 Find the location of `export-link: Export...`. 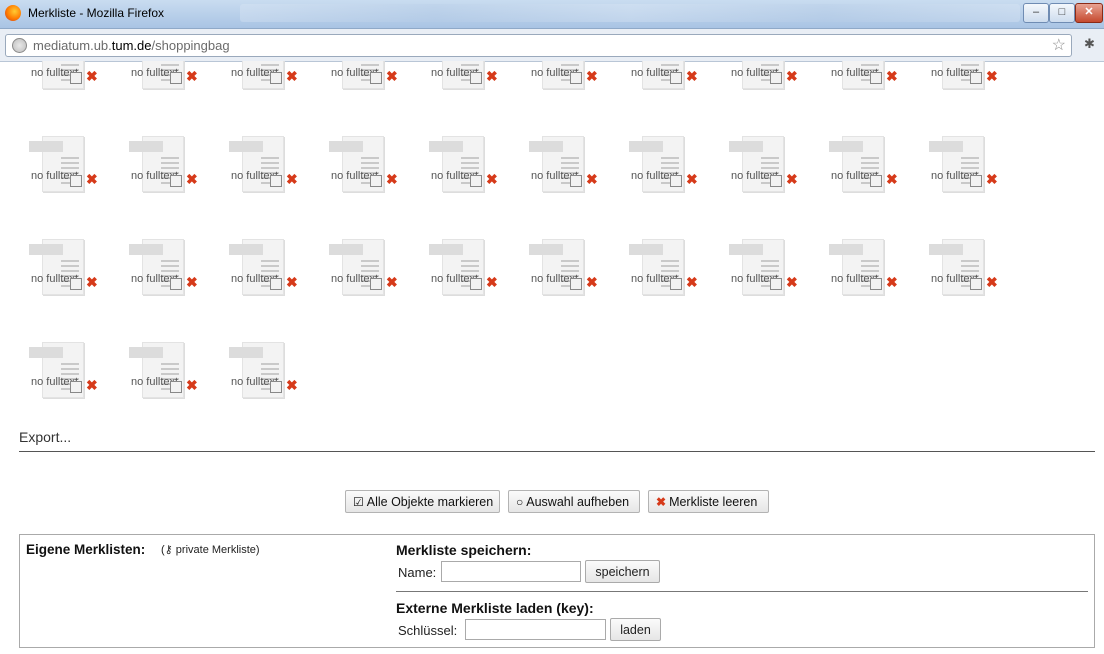

export-link: Export... is located at coordinates (45, 437).